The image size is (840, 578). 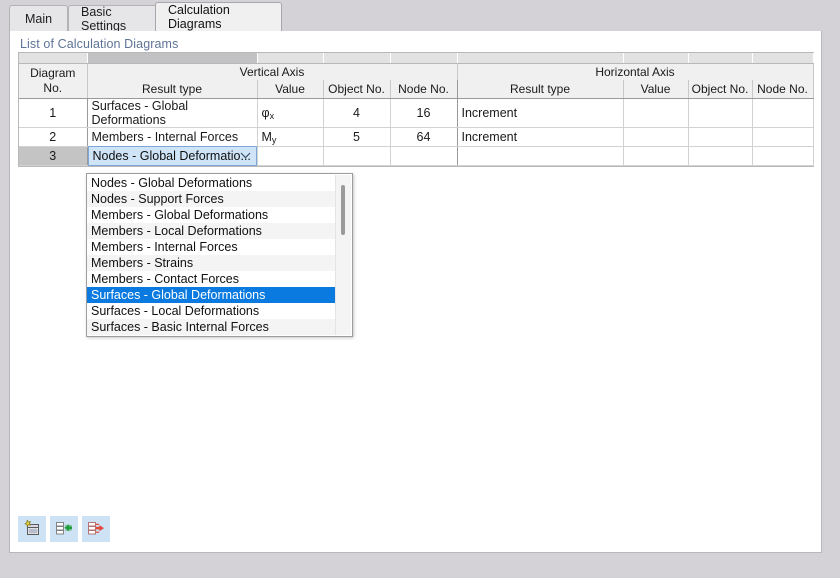 What do you see at coordinates (424, 137) in the screenshot?
I see `cell-v-node-no: 64` at bounding box center [424, 137].